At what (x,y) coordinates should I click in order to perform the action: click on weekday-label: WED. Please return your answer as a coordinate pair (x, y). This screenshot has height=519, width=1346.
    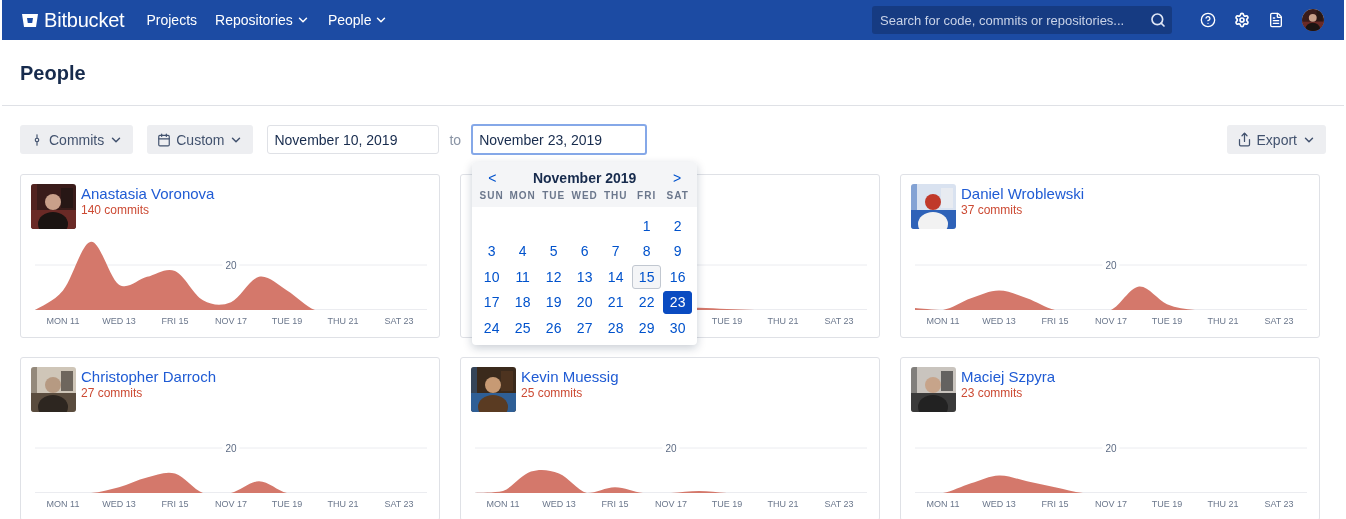
    Looking at the image, I should click on (584, 195).